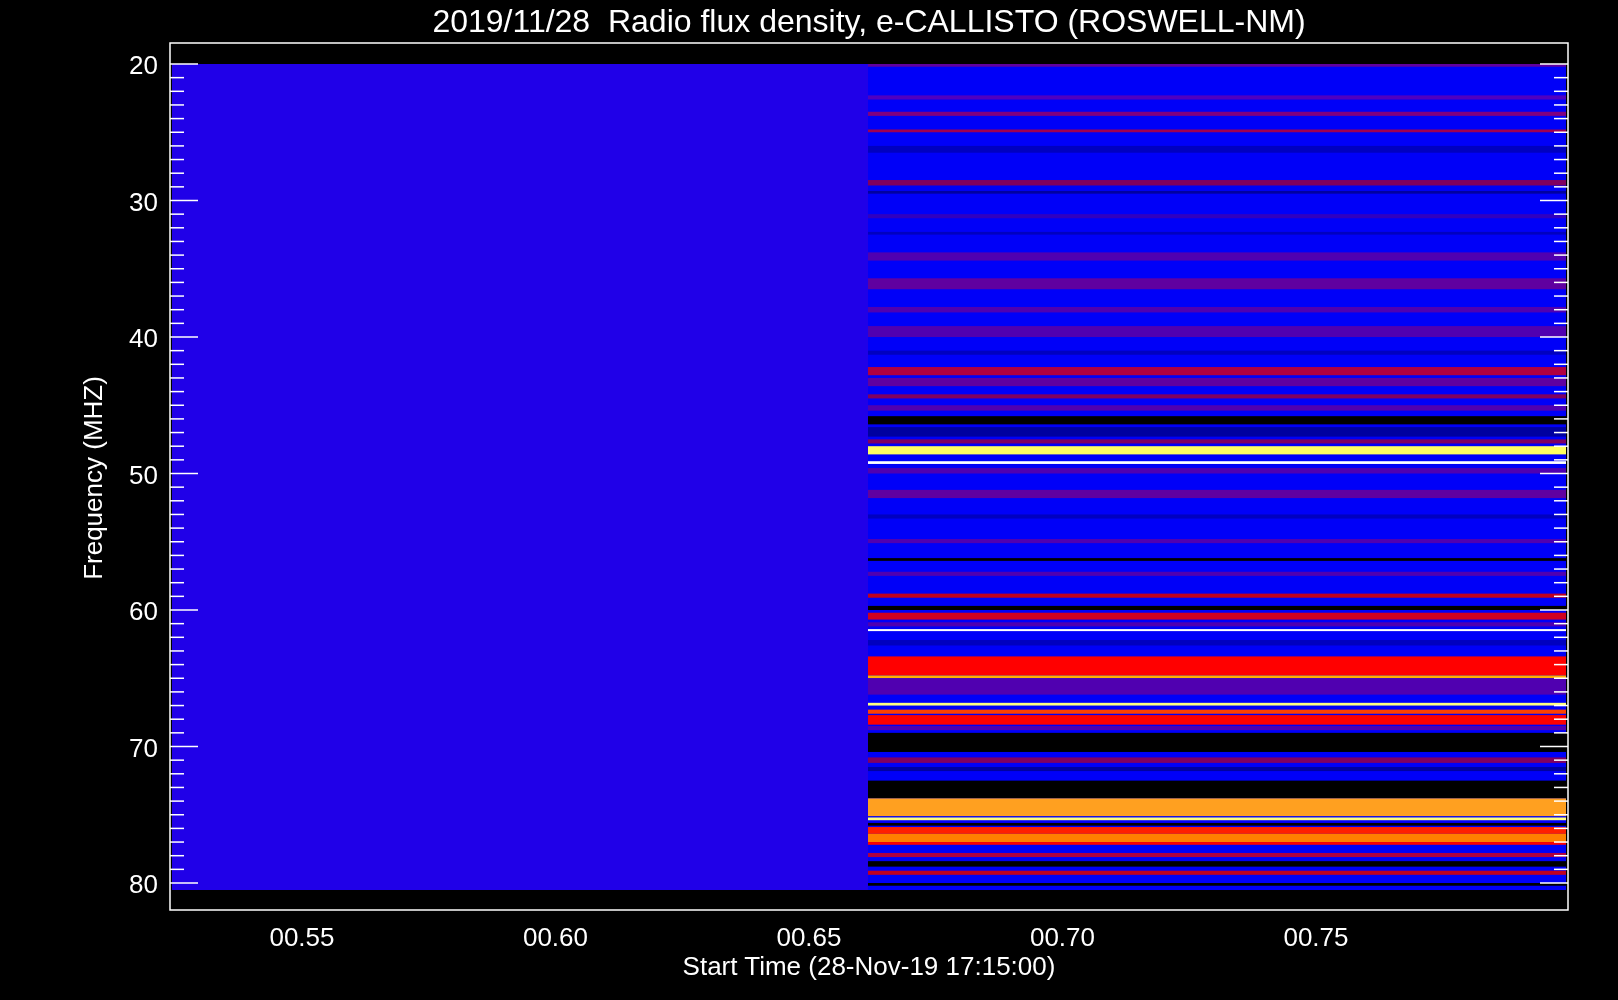 Image resolution: width=1618 pixels, height=1000 pixels. Describe the element at coordinates (809, 937) in the screenshot. I see `x-tick-label: 00.65` at that location.